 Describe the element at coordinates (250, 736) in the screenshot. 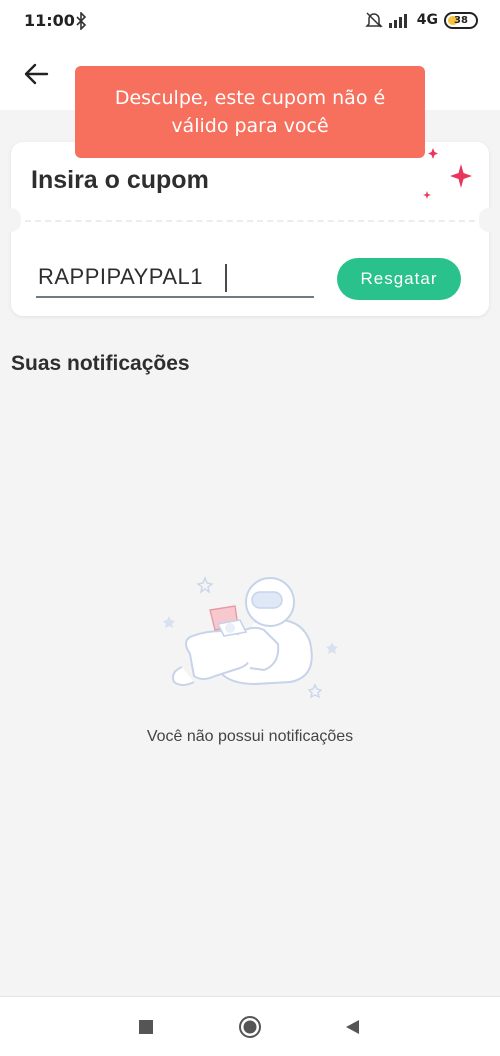

I see `empty-notifications-text: Você não possui notificações` at that location.